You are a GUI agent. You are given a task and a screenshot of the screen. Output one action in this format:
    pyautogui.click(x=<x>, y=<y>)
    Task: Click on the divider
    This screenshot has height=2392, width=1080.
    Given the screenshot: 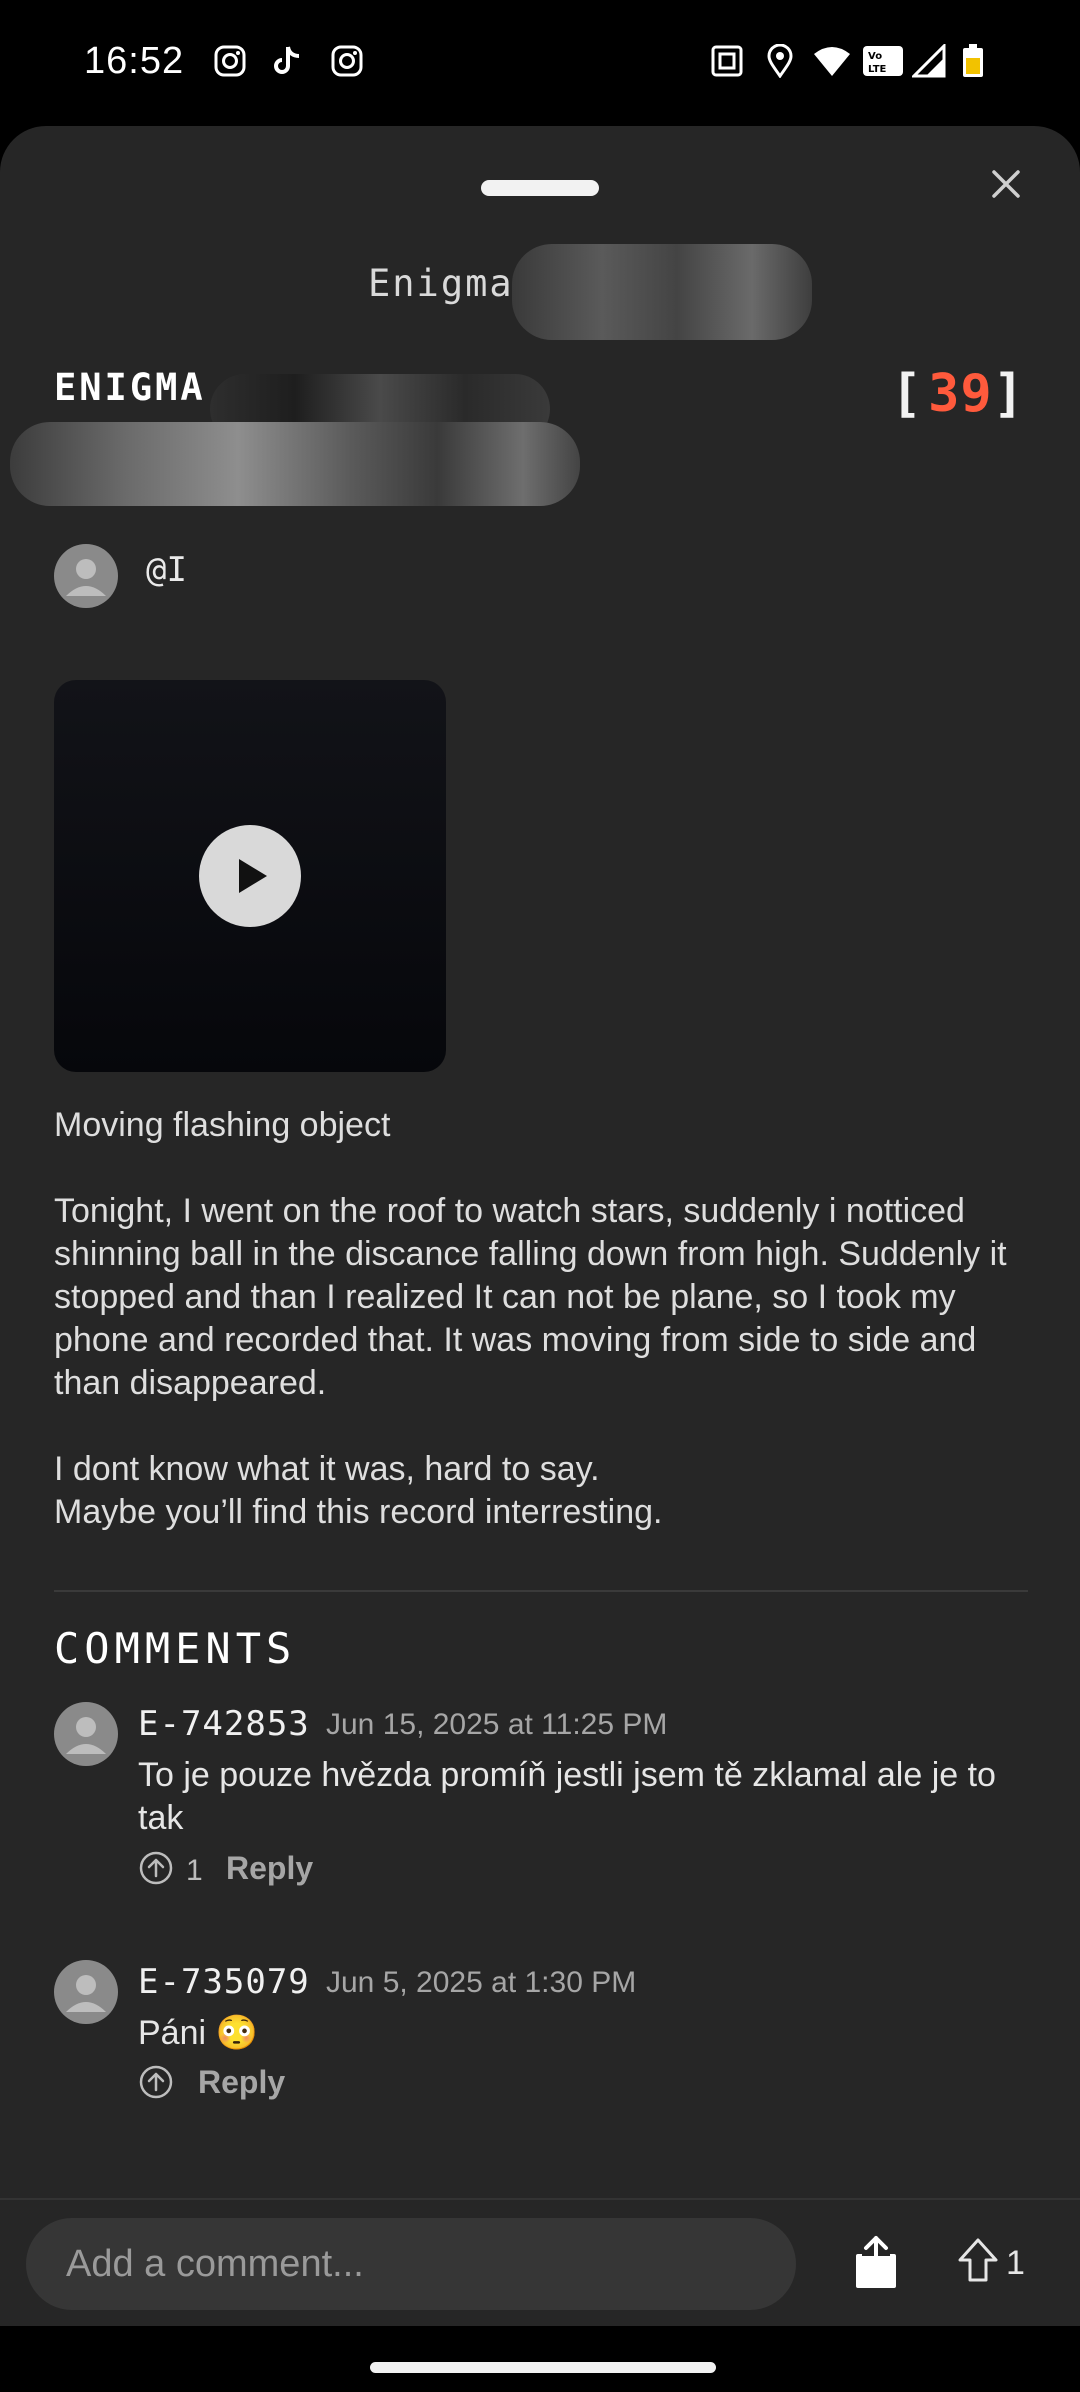 What is the action you would take?
    pyautogui.click(x=541, y=1591)
    